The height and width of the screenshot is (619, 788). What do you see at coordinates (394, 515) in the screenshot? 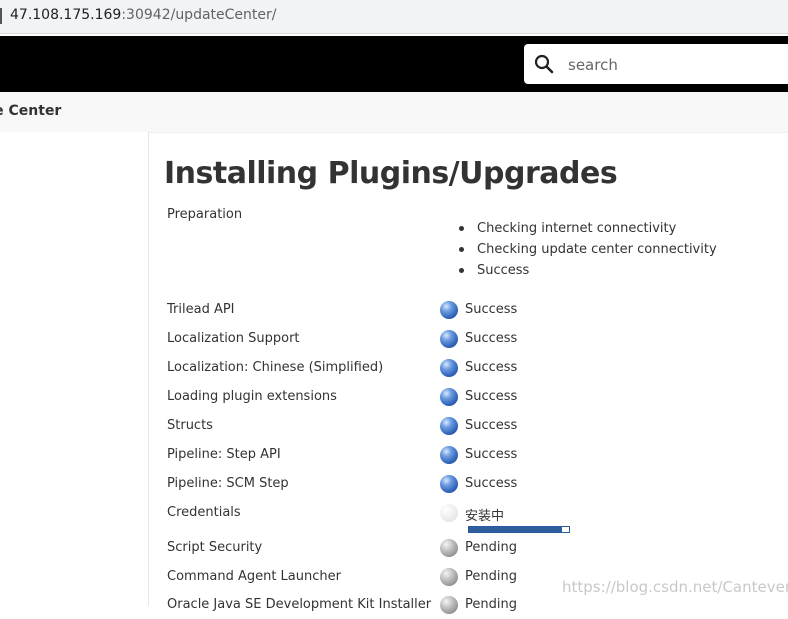
I see `plugin-row: Credentials 安装中` at bounding box center [394, 515].